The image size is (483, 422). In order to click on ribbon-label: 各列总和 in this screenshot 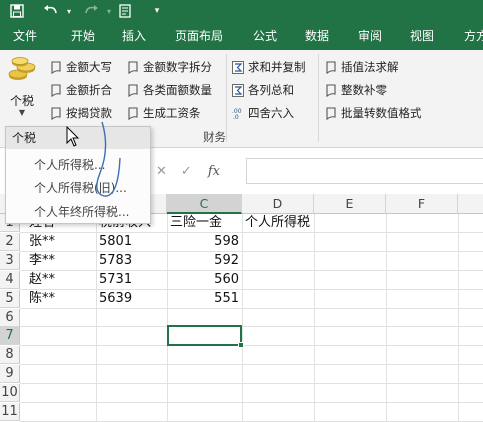, I will do `click(271, 90)`.